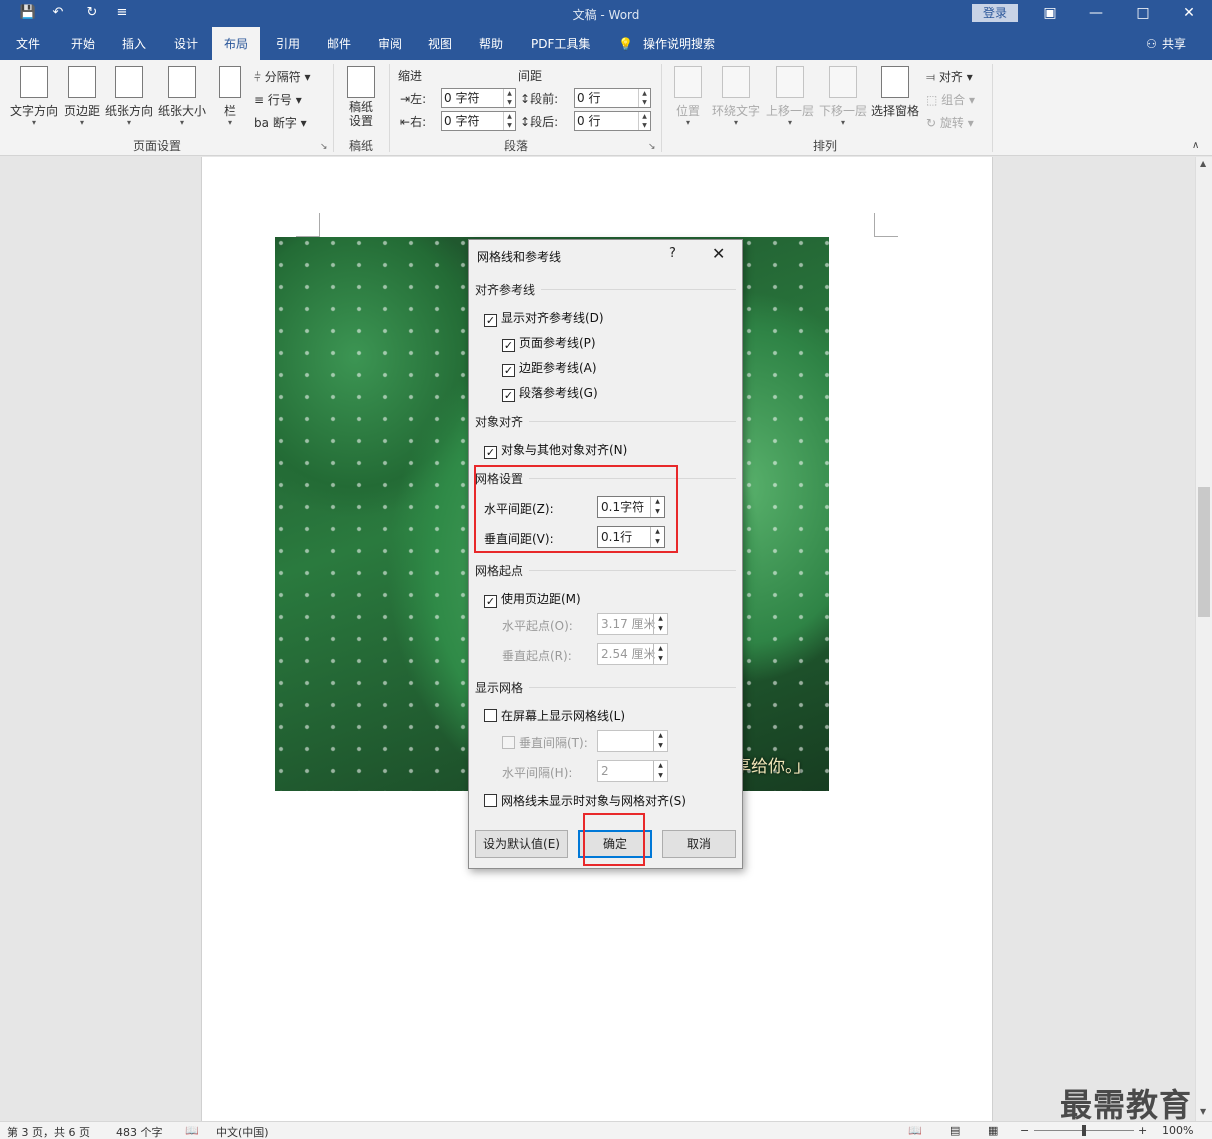 Image resolution: width=1212 pixels, height=1139 pixels. I want to click on bring-forward-icon, so click(790, 82).